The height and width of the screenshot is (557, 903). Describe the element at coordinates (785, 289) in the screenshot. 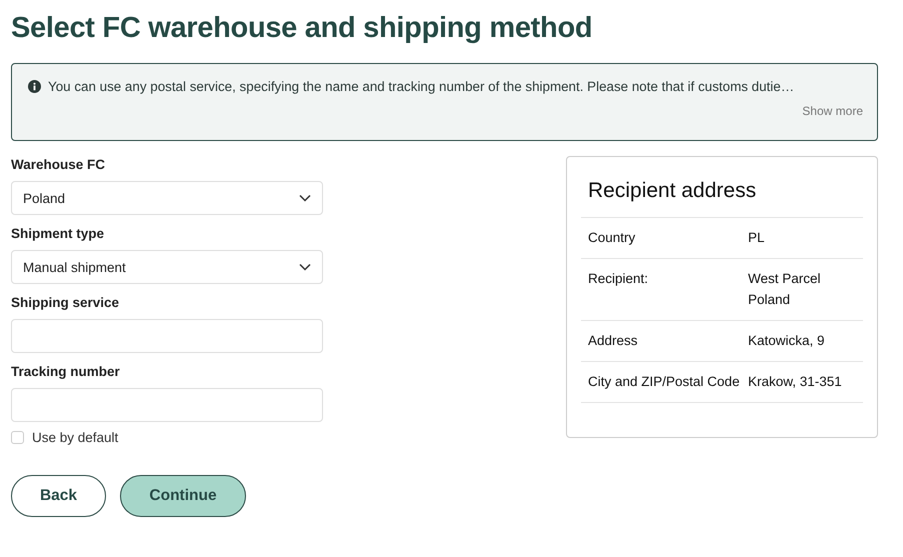

I see `row-value: West Parcel Poland` at that location.